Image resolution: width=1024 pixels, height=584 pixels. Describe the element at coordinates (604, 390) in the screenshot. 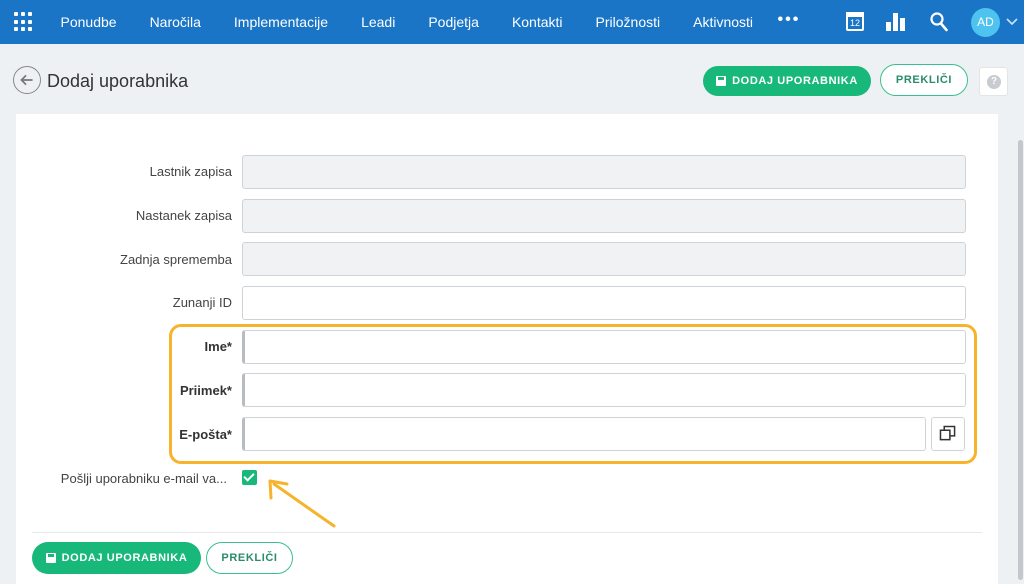

I see `last-name-field` at that location.